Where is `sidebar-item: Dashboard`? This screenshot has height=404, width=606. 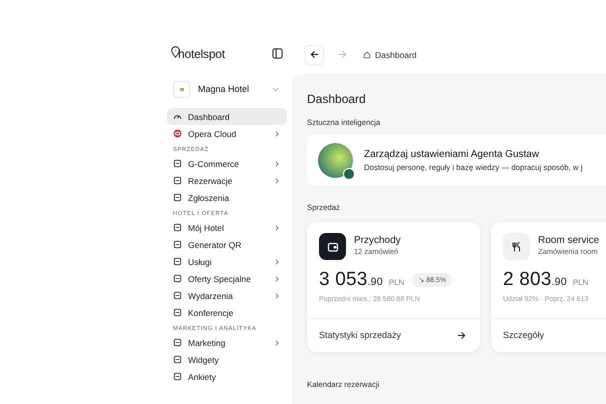 sidebar-item: Dashboard is located at coordinates (227, 116).